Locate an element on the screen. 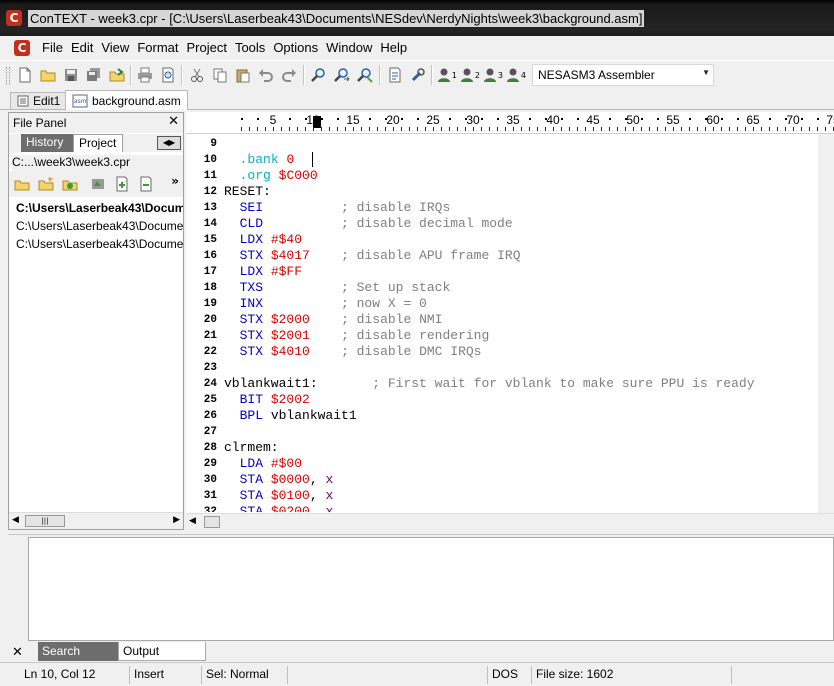  new-file-icon is located at coordinates (25, 75).